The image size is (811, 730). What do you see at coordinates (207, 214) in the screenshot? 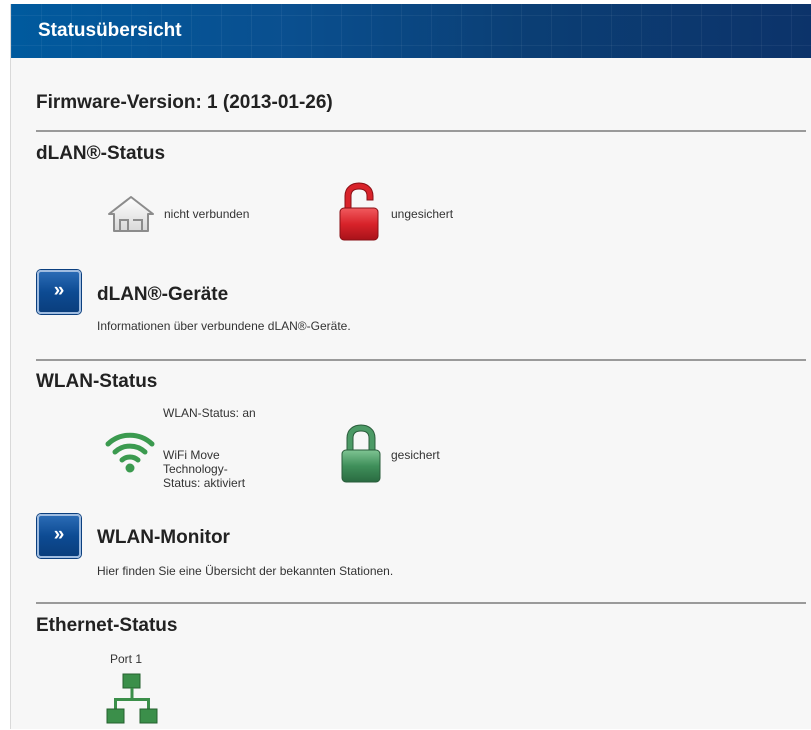
I see `dlan-connection-text: nicht verbunden` at bounding box center [207, 214].